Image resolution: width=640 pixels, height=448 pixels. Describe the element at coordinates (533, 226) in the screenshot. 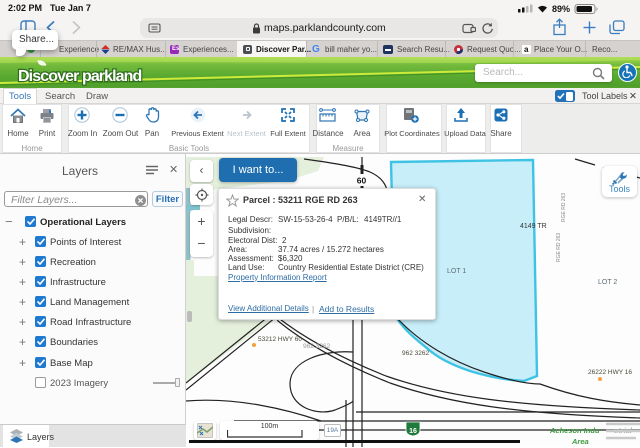

I see `svg-text: 4149 TR` at that location.